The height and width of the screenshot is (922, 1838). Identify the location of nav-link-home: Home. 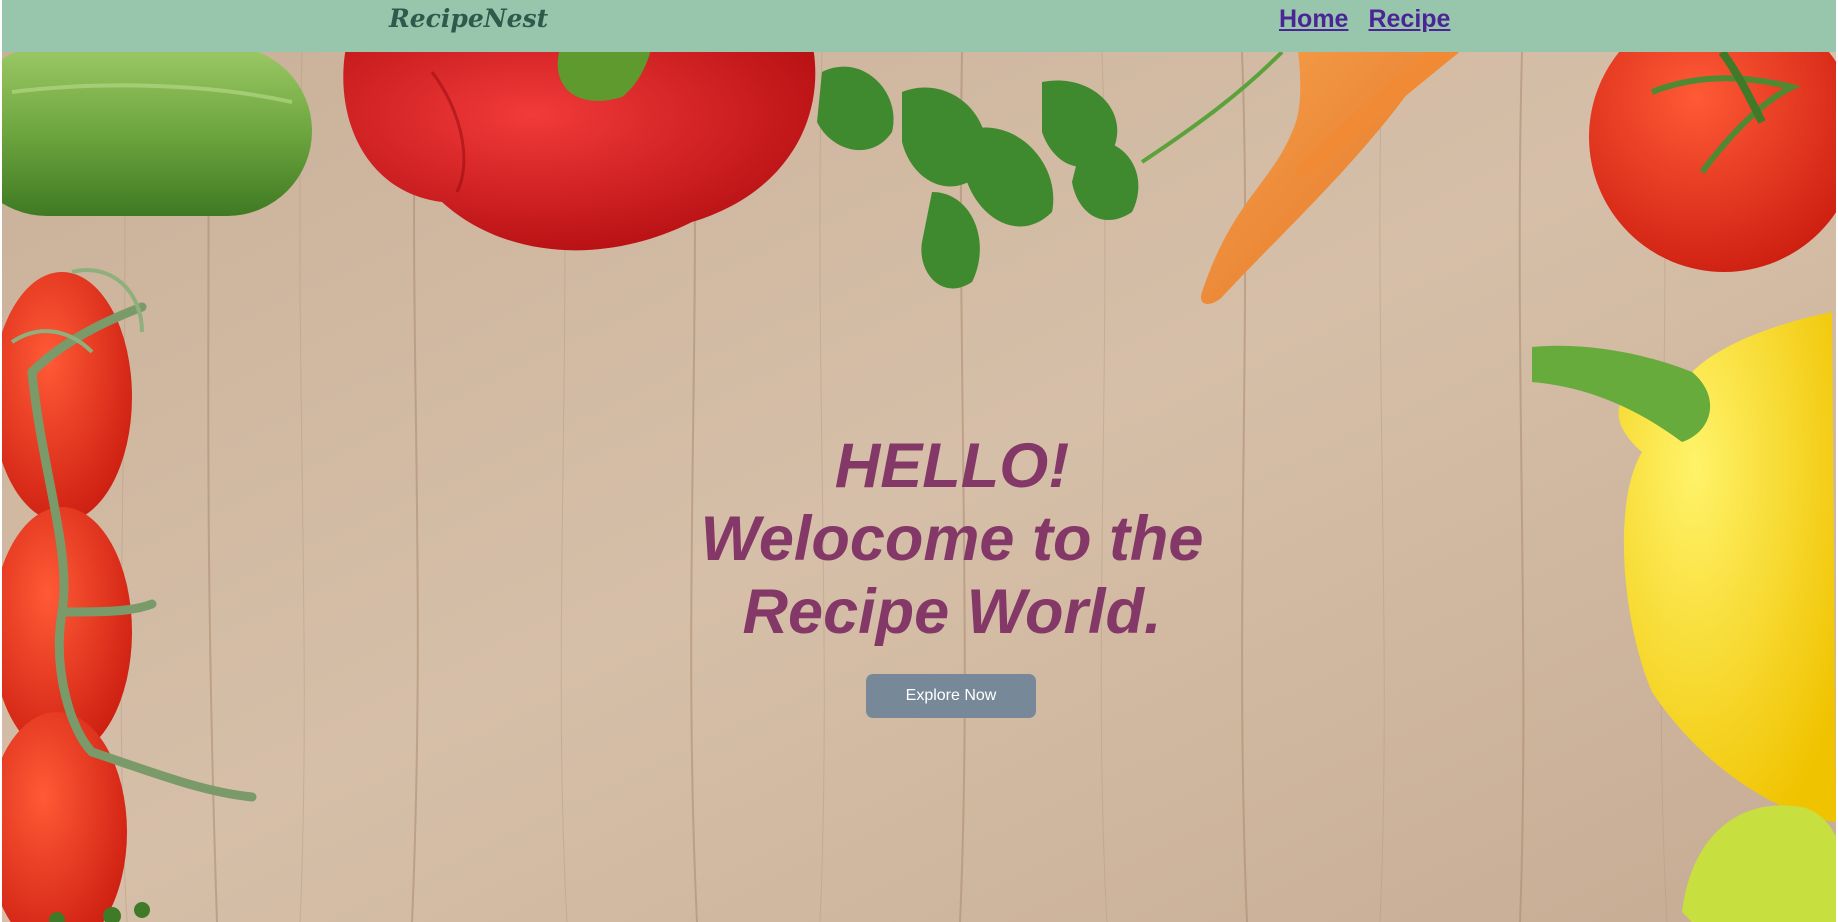
(1313, 19).